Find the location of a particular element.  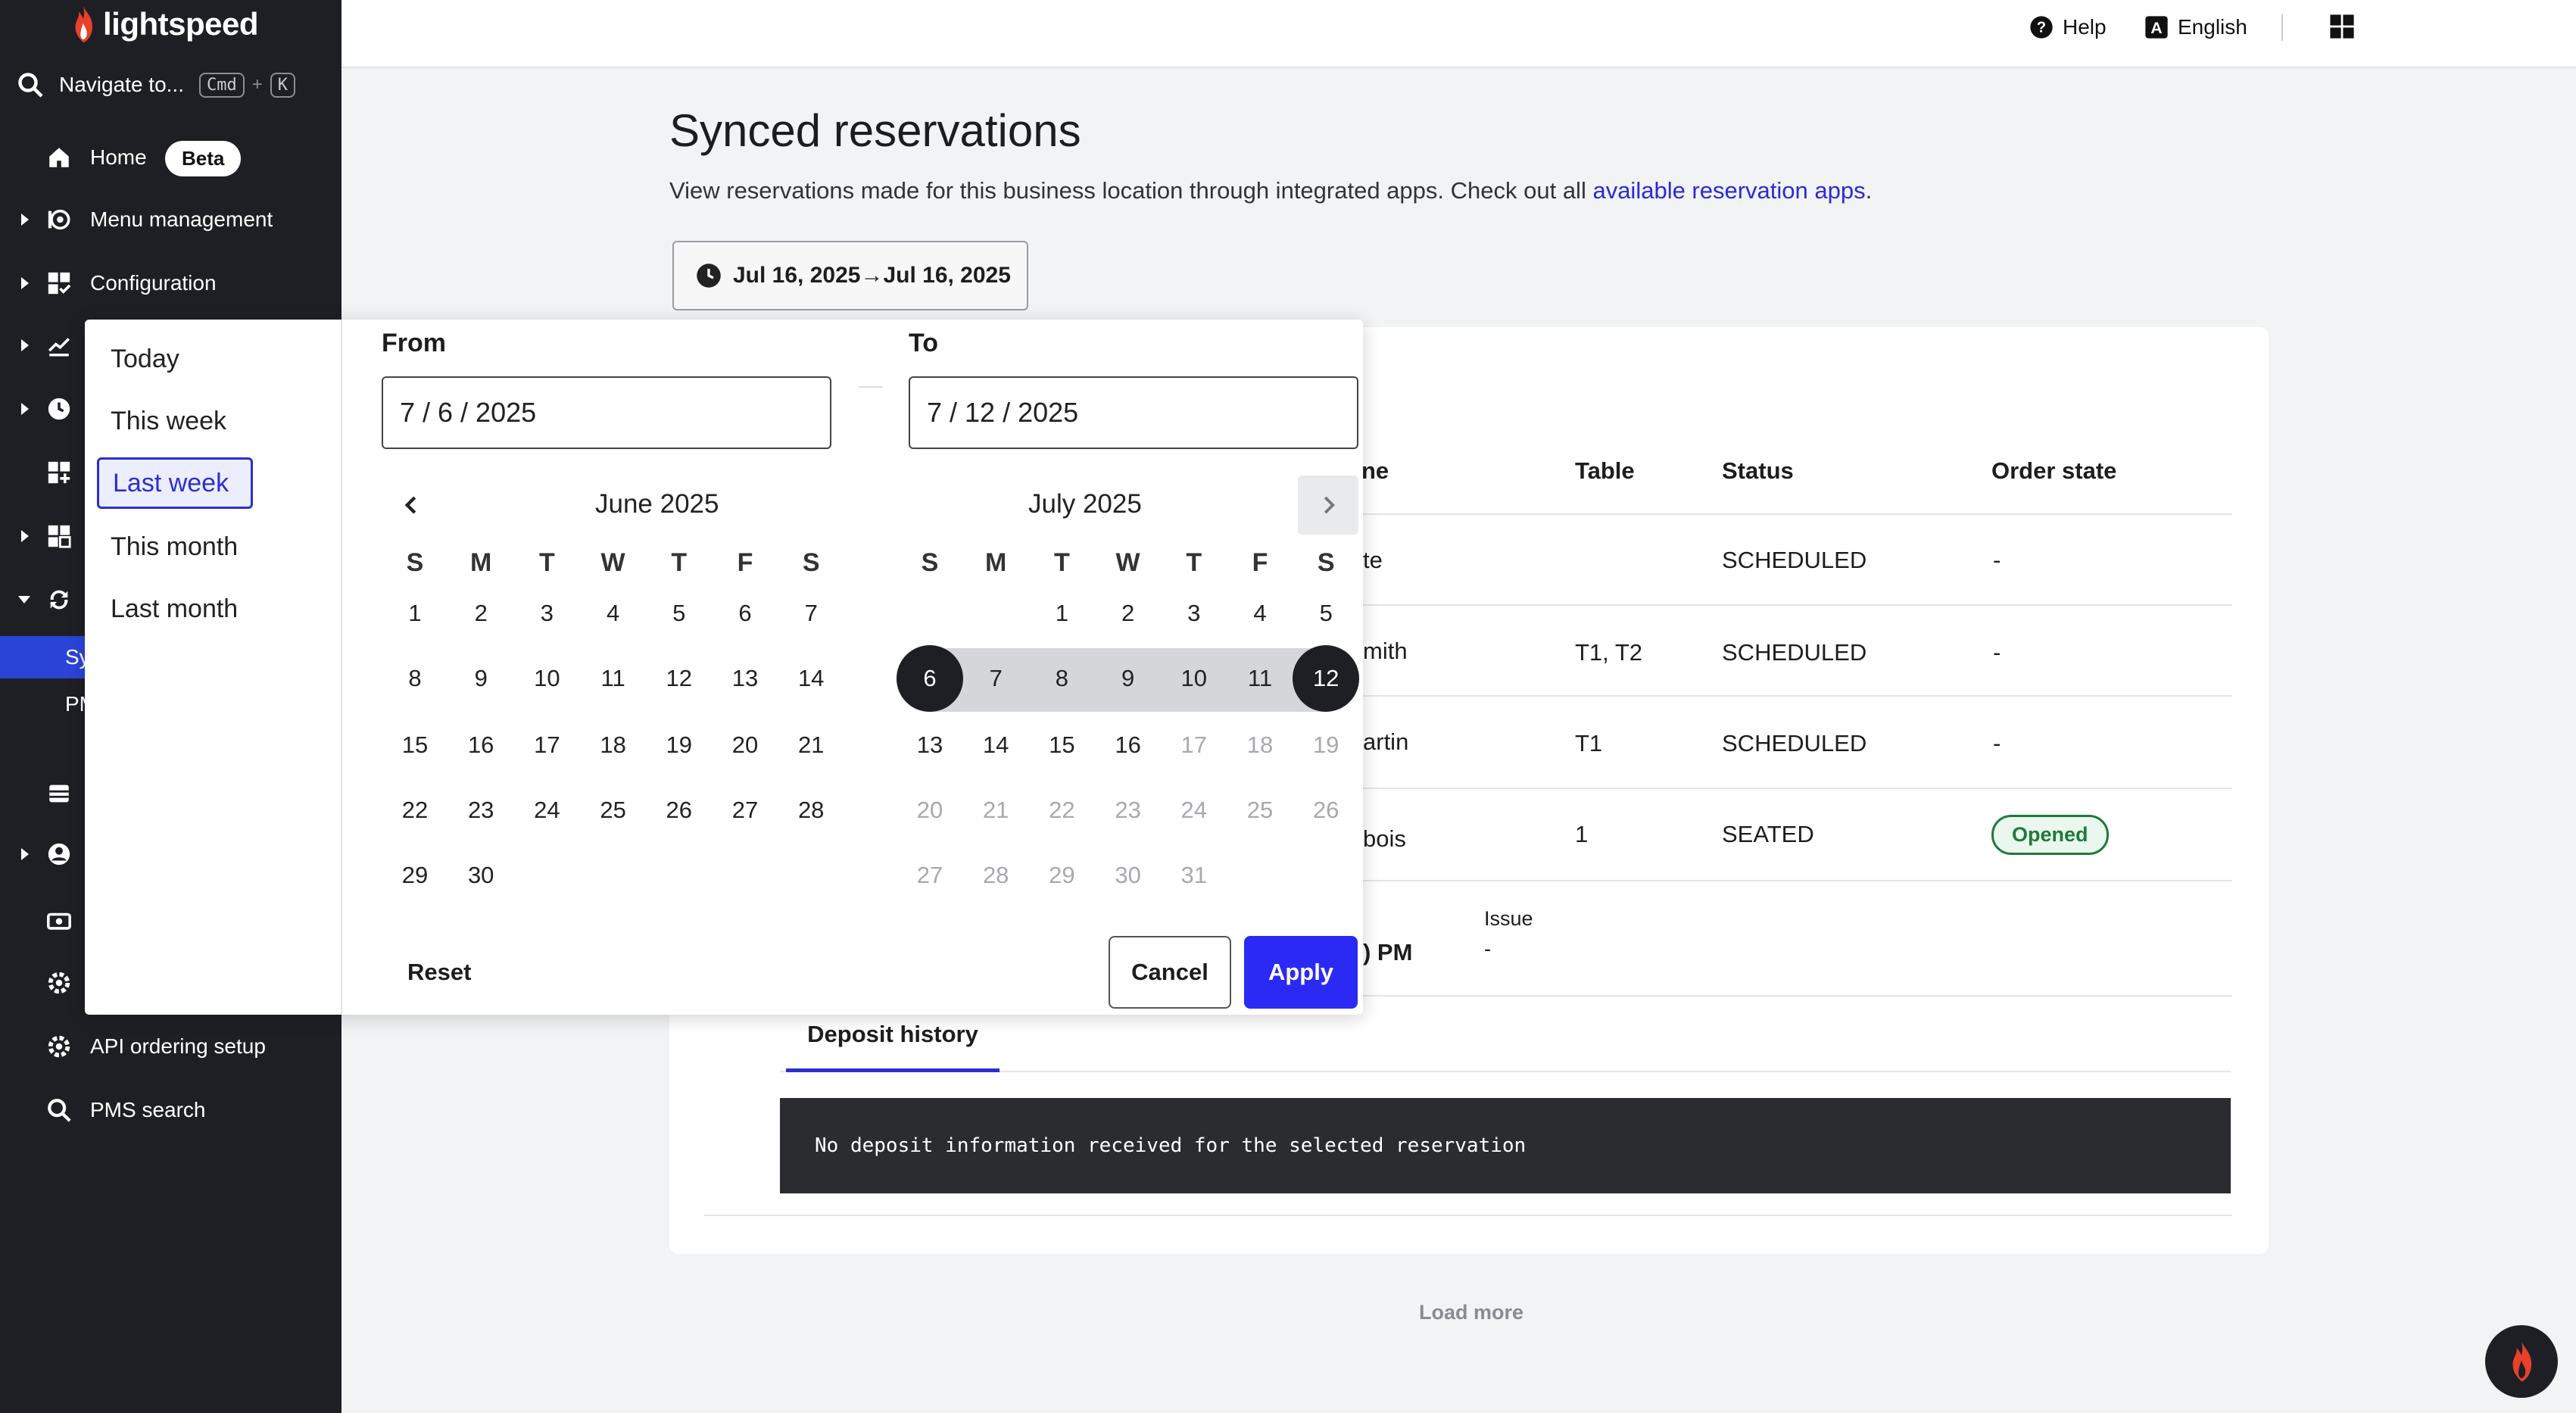

preset-last-week: Last week is located at coordinates (175, 483).